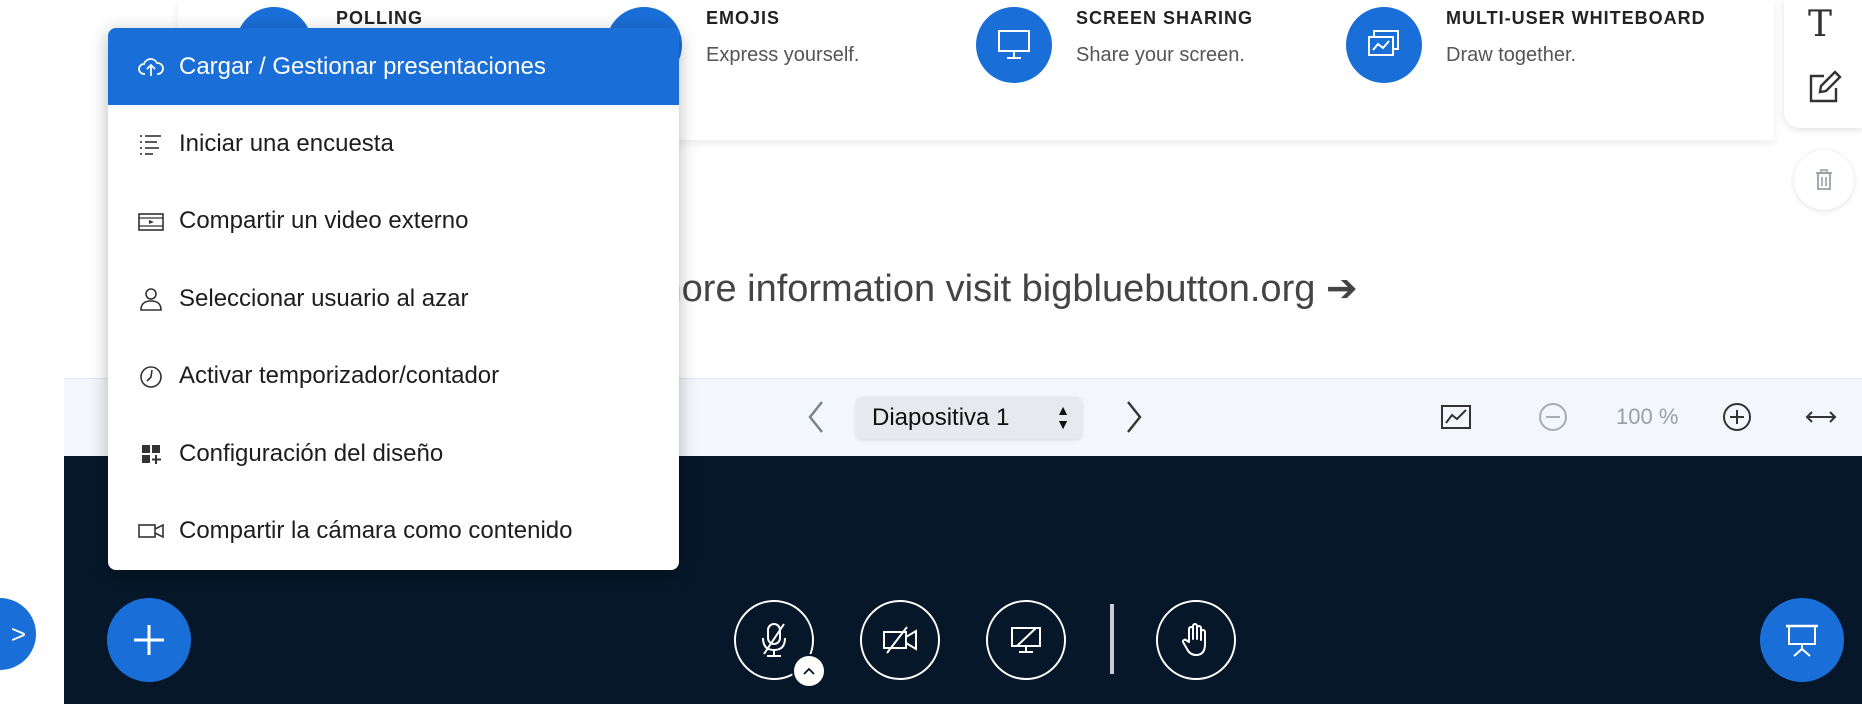 The height and width of the screenshot is (704, 1862). I want to click on delete-button, so click(1824, 180).